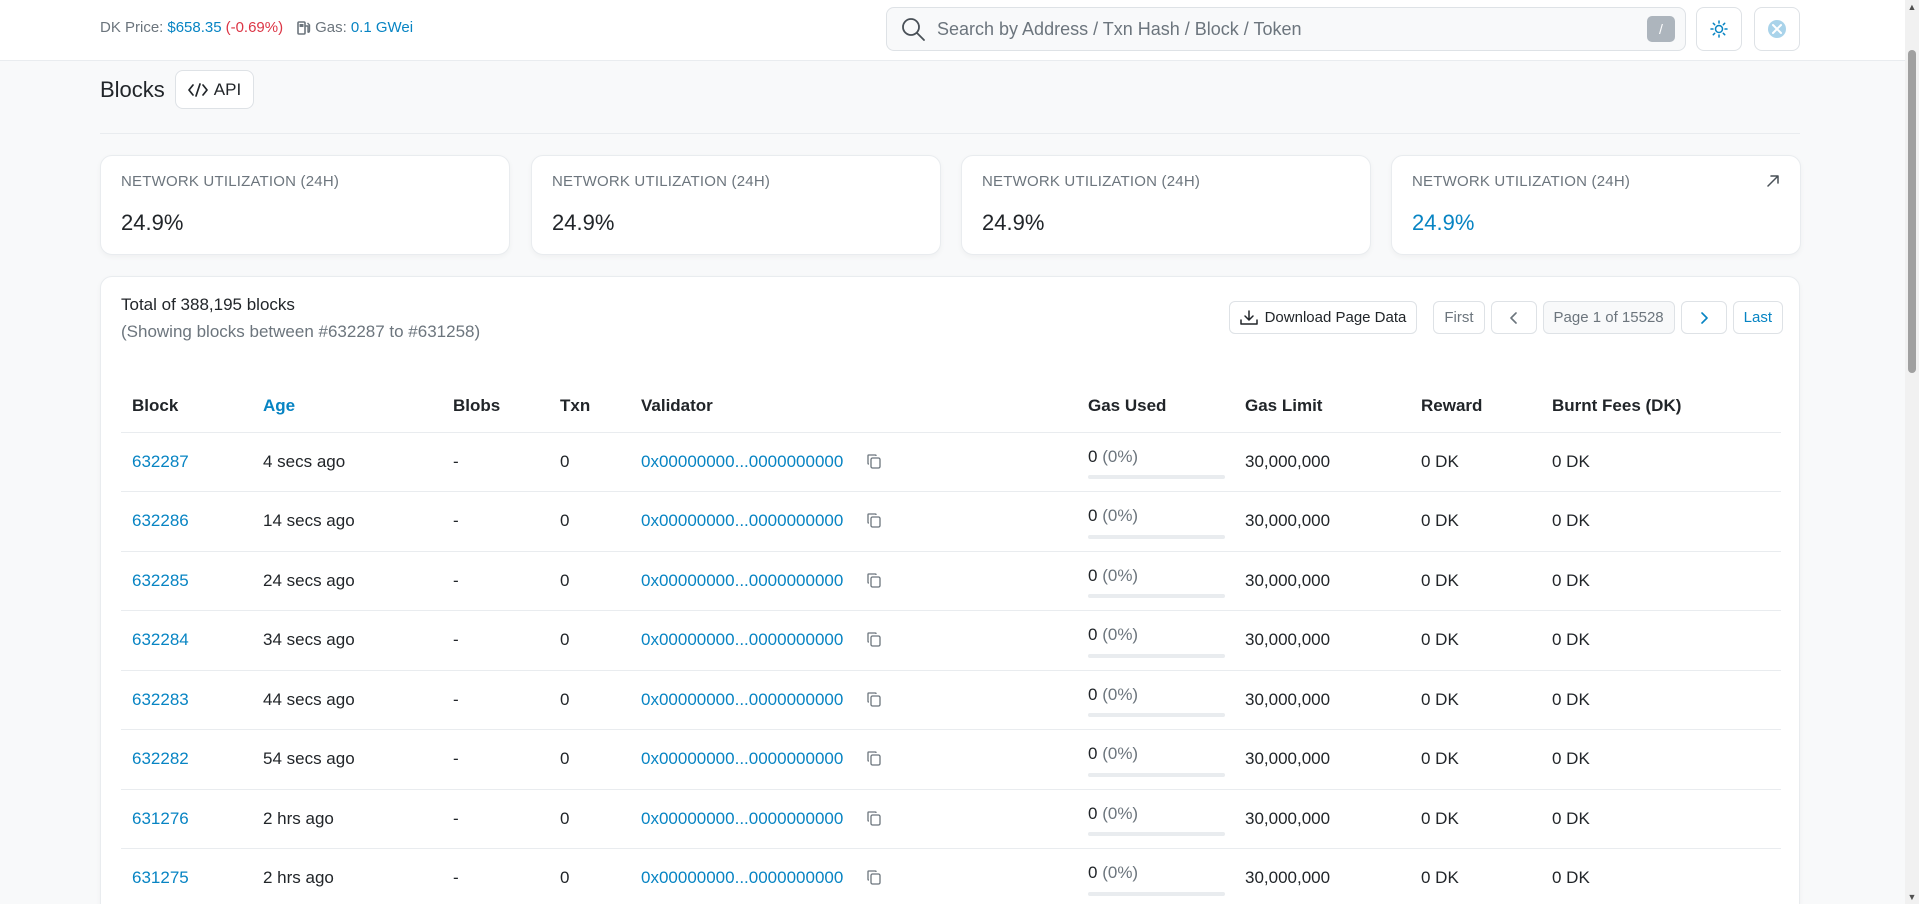  What do you see at coordinates (1912, 7) in the screenshot?
I see `scroll-up-arrow-icon: ▲` at bounding box center [1912, 7].